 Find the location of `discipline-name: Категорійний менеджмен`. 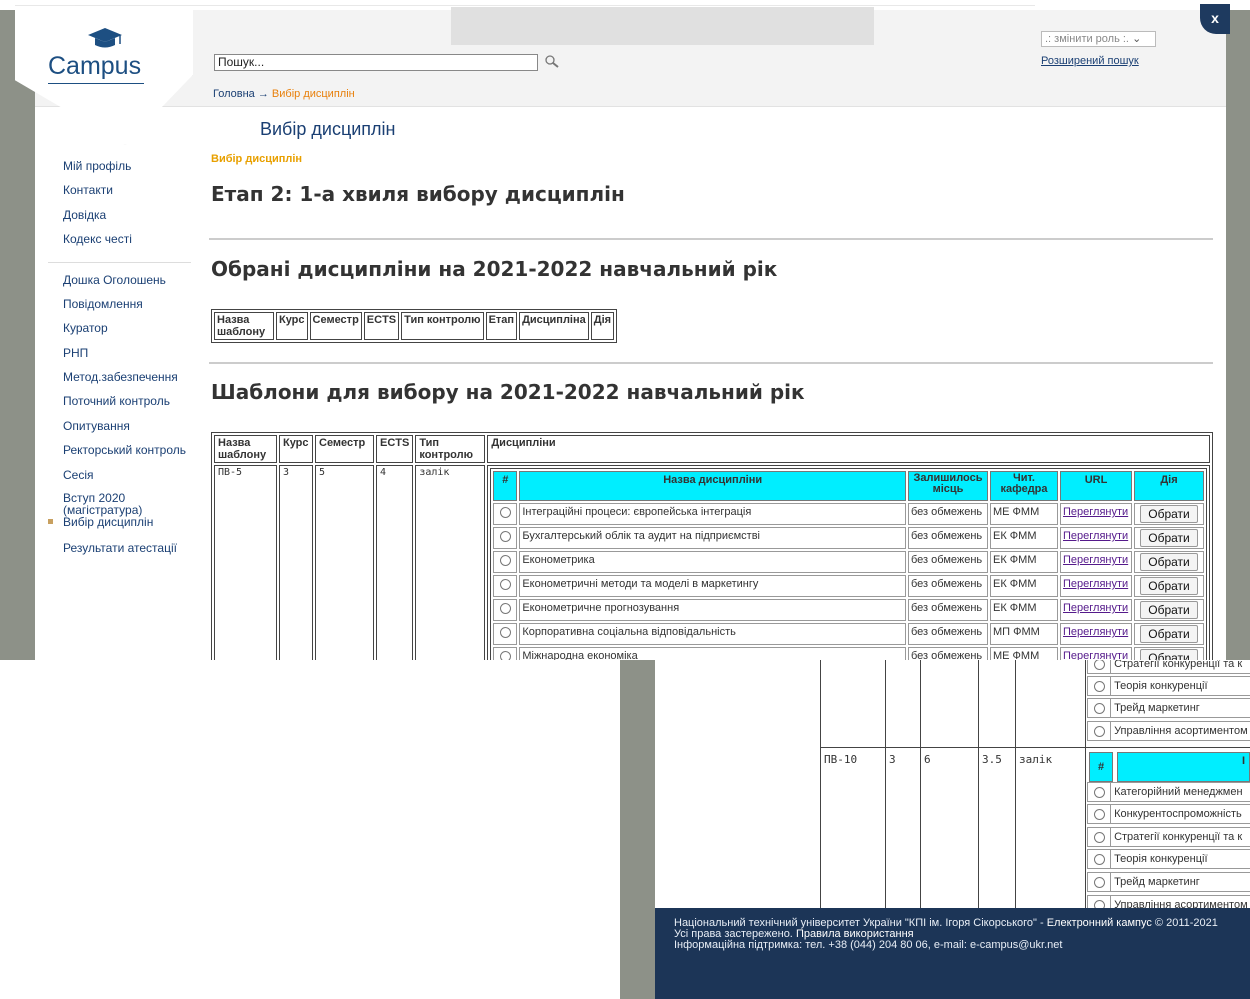

discipline-name: Категорійний менеджмен is located at coordinates (1178, 792).